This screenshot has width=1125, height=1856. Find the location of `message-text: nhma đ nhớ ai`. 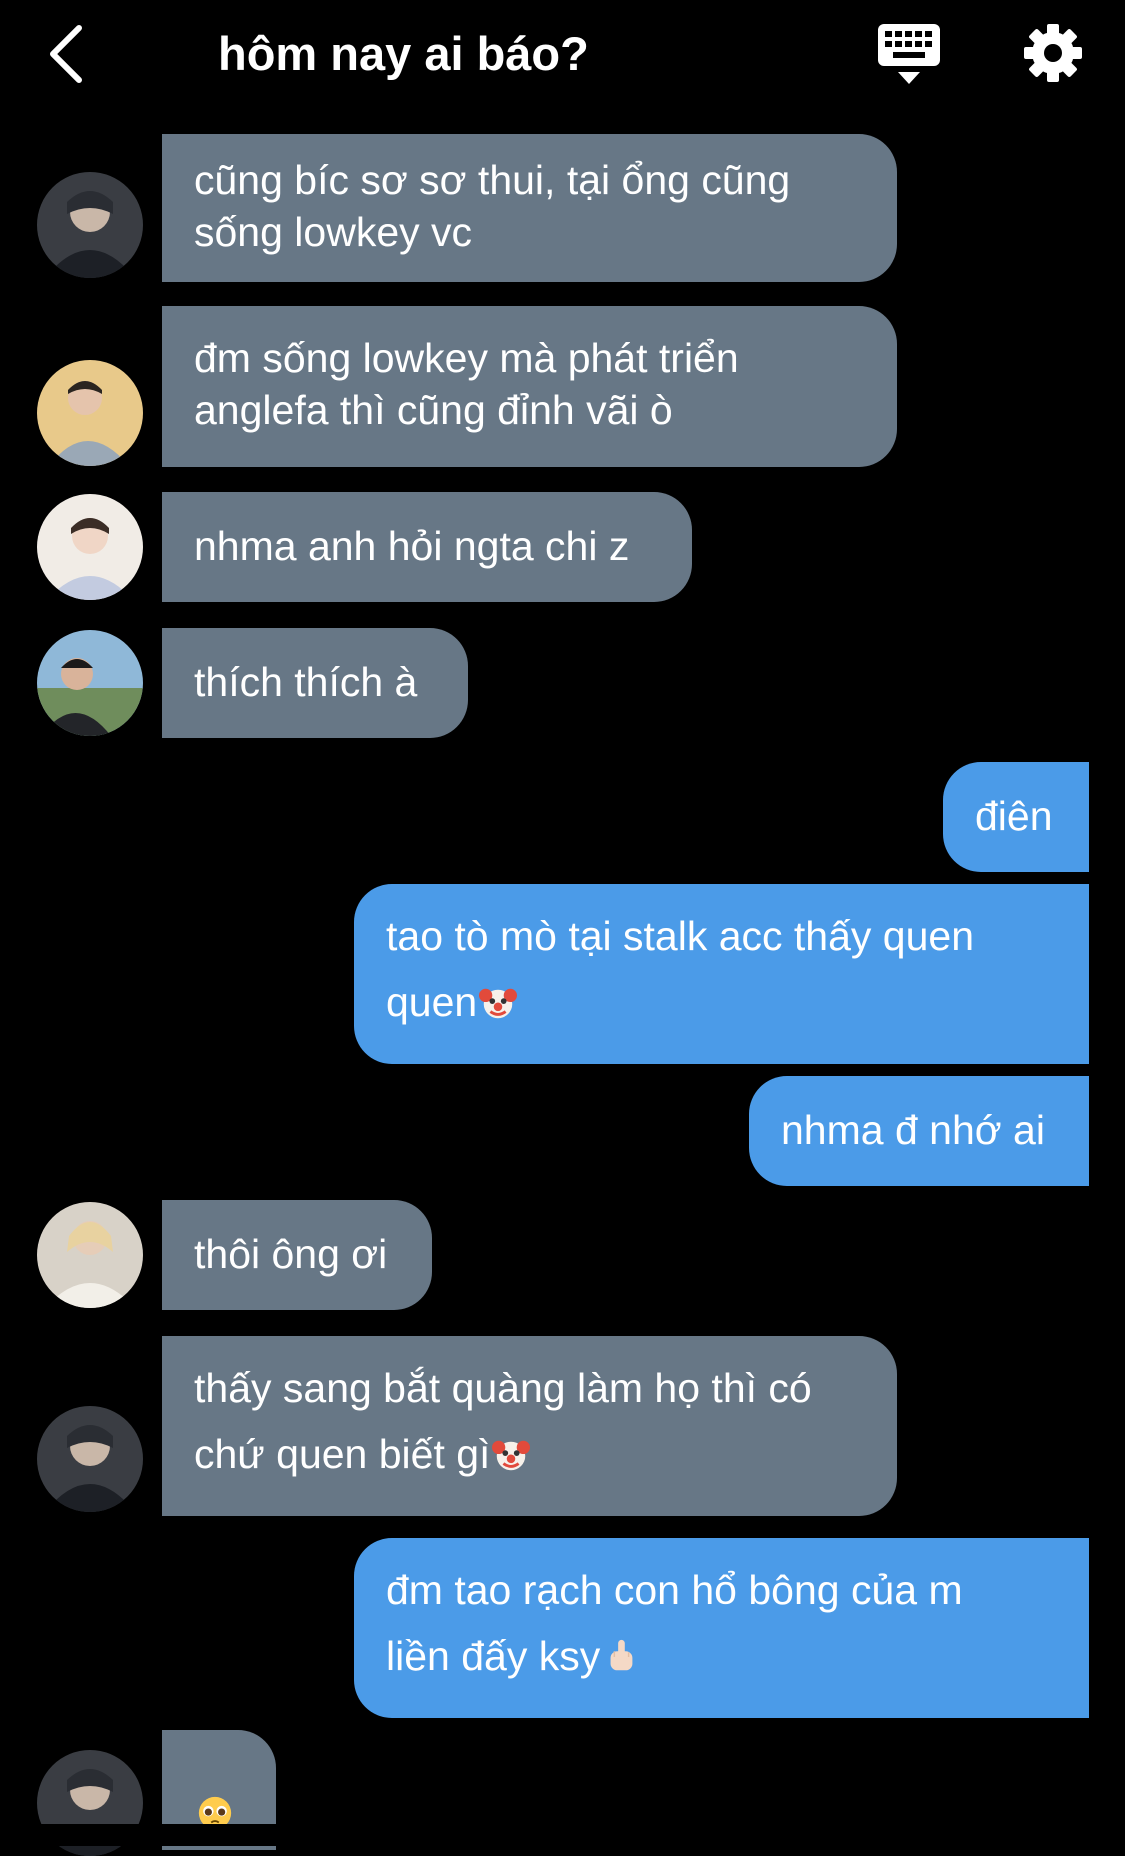

message-text: nhma đ nhớ ai is located at coordinates (913, 1130).